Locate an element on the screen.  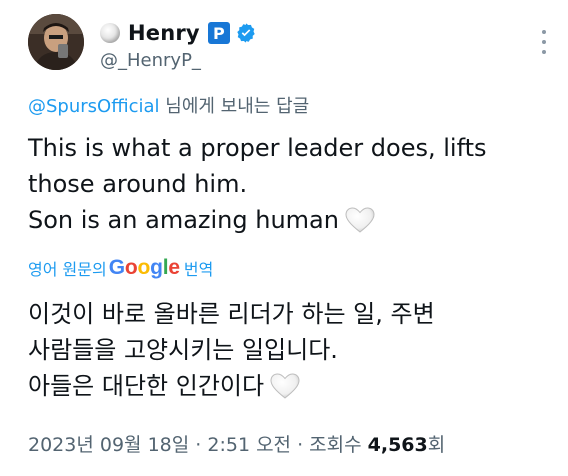
avatar is located at coordinates (56, 42).